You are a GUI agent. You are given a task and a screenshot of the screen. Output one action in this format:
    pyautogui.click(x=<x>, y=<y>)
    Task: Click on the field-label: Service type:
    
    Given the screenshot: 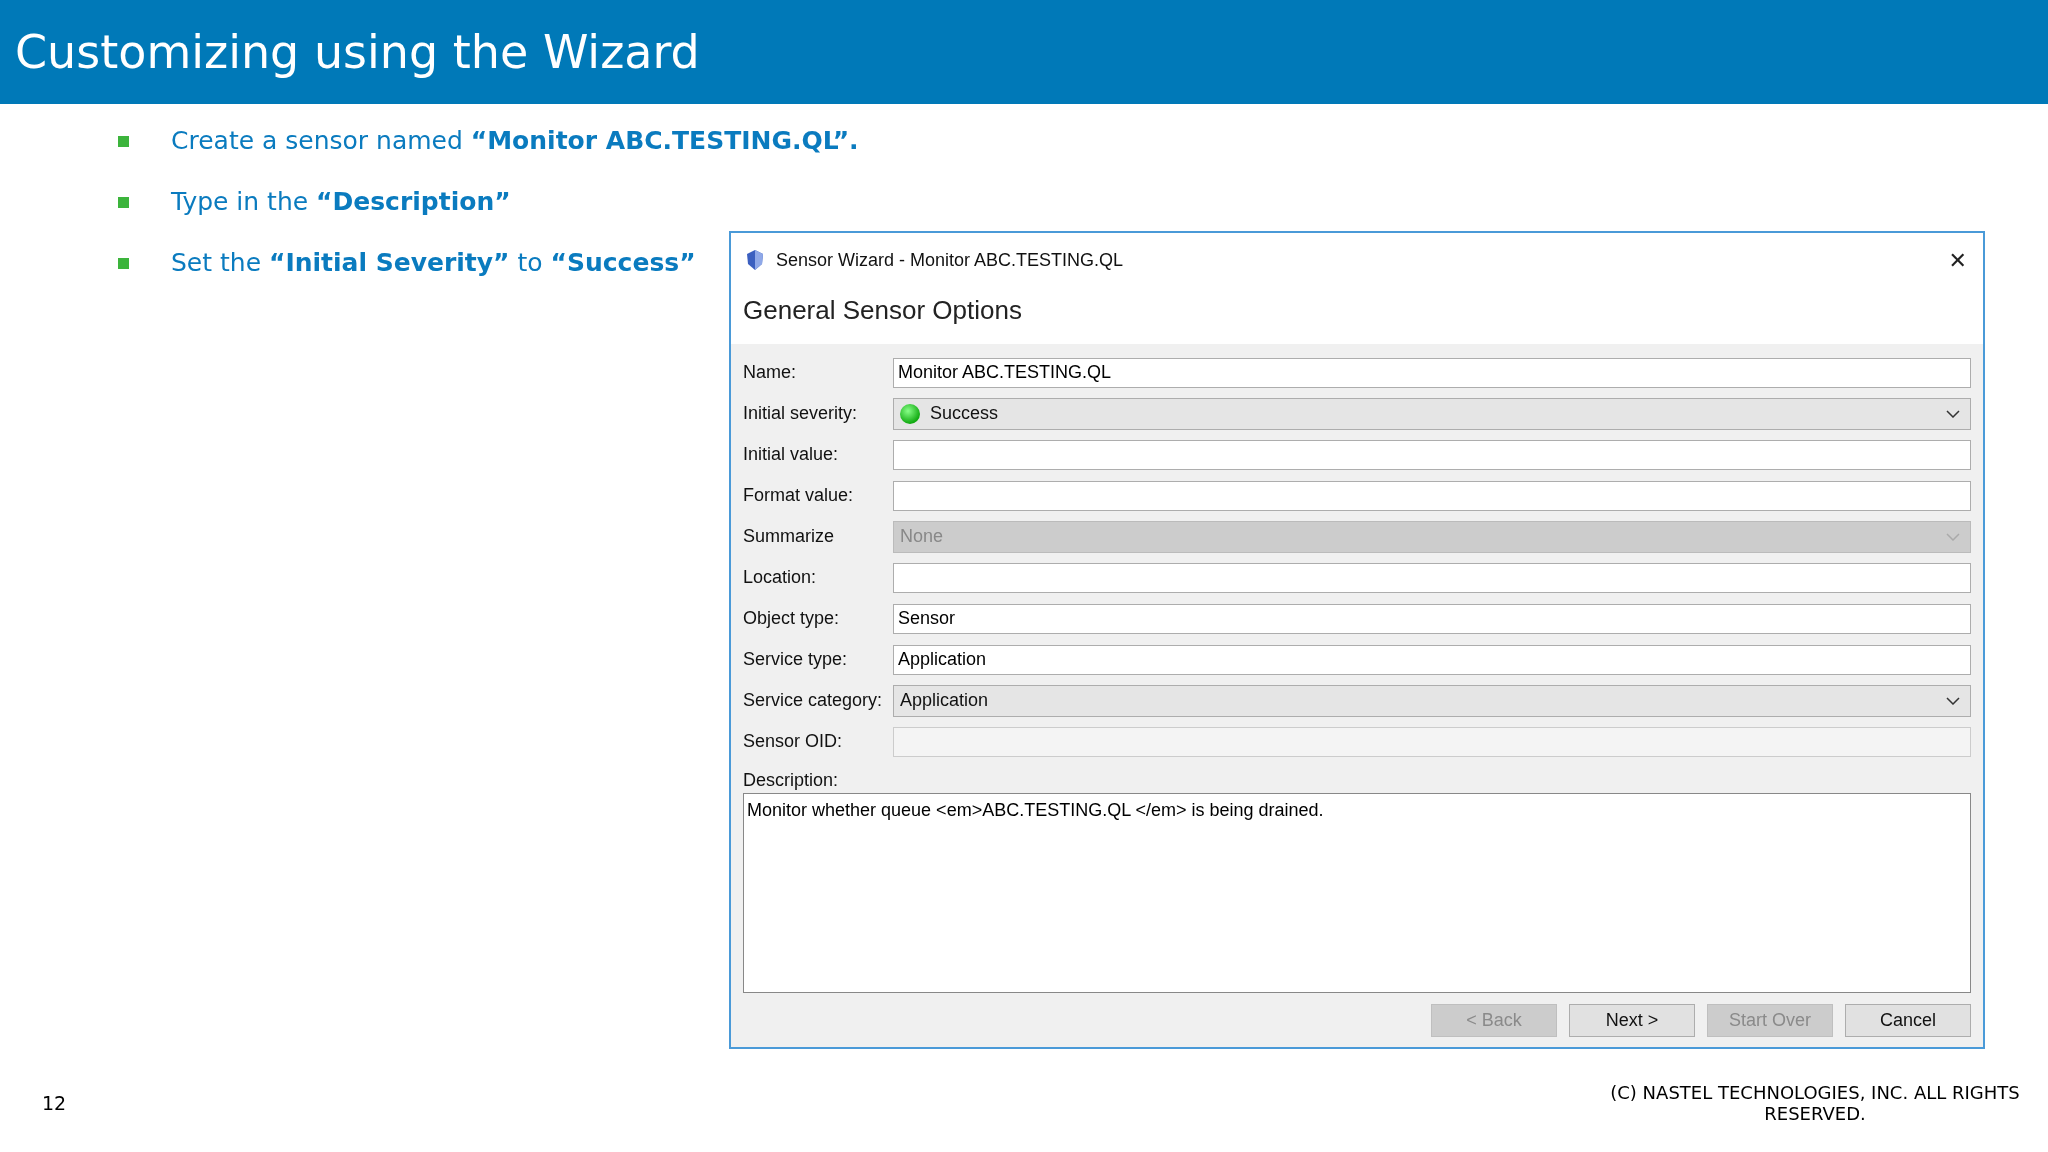 What is the action you would take?
    pyautogui.click(x=796, y=659)
    